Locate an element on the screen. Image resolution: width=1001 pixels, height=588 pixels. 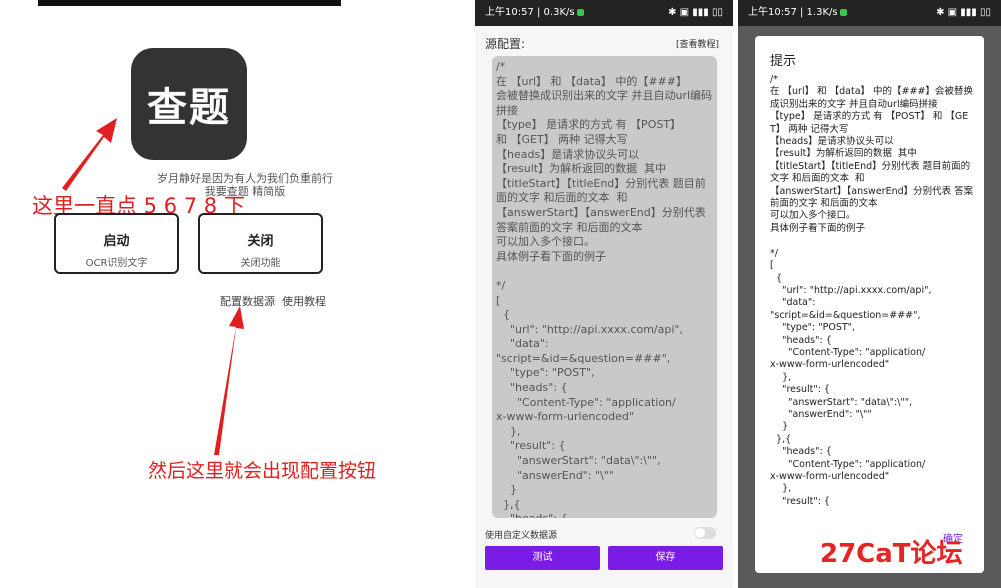
toggle-knob is located at coordinates (700, 533).